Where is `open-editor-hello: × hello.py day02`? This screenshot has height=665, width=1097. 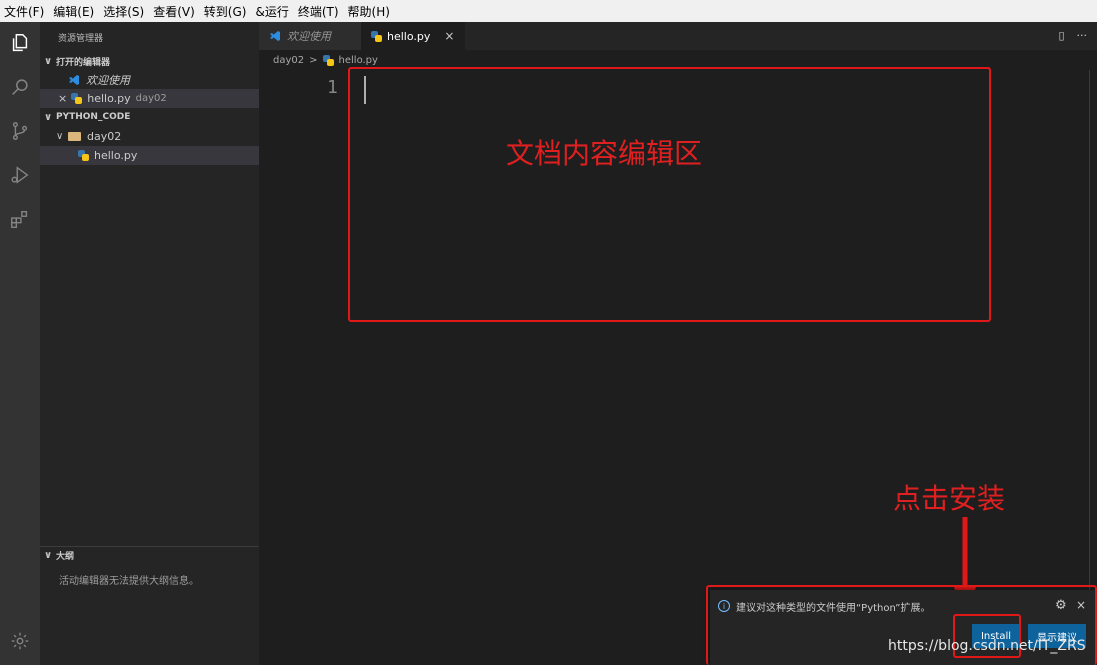 open-editor-hello: × hello.py day02 is located at coordinates (149, 98).